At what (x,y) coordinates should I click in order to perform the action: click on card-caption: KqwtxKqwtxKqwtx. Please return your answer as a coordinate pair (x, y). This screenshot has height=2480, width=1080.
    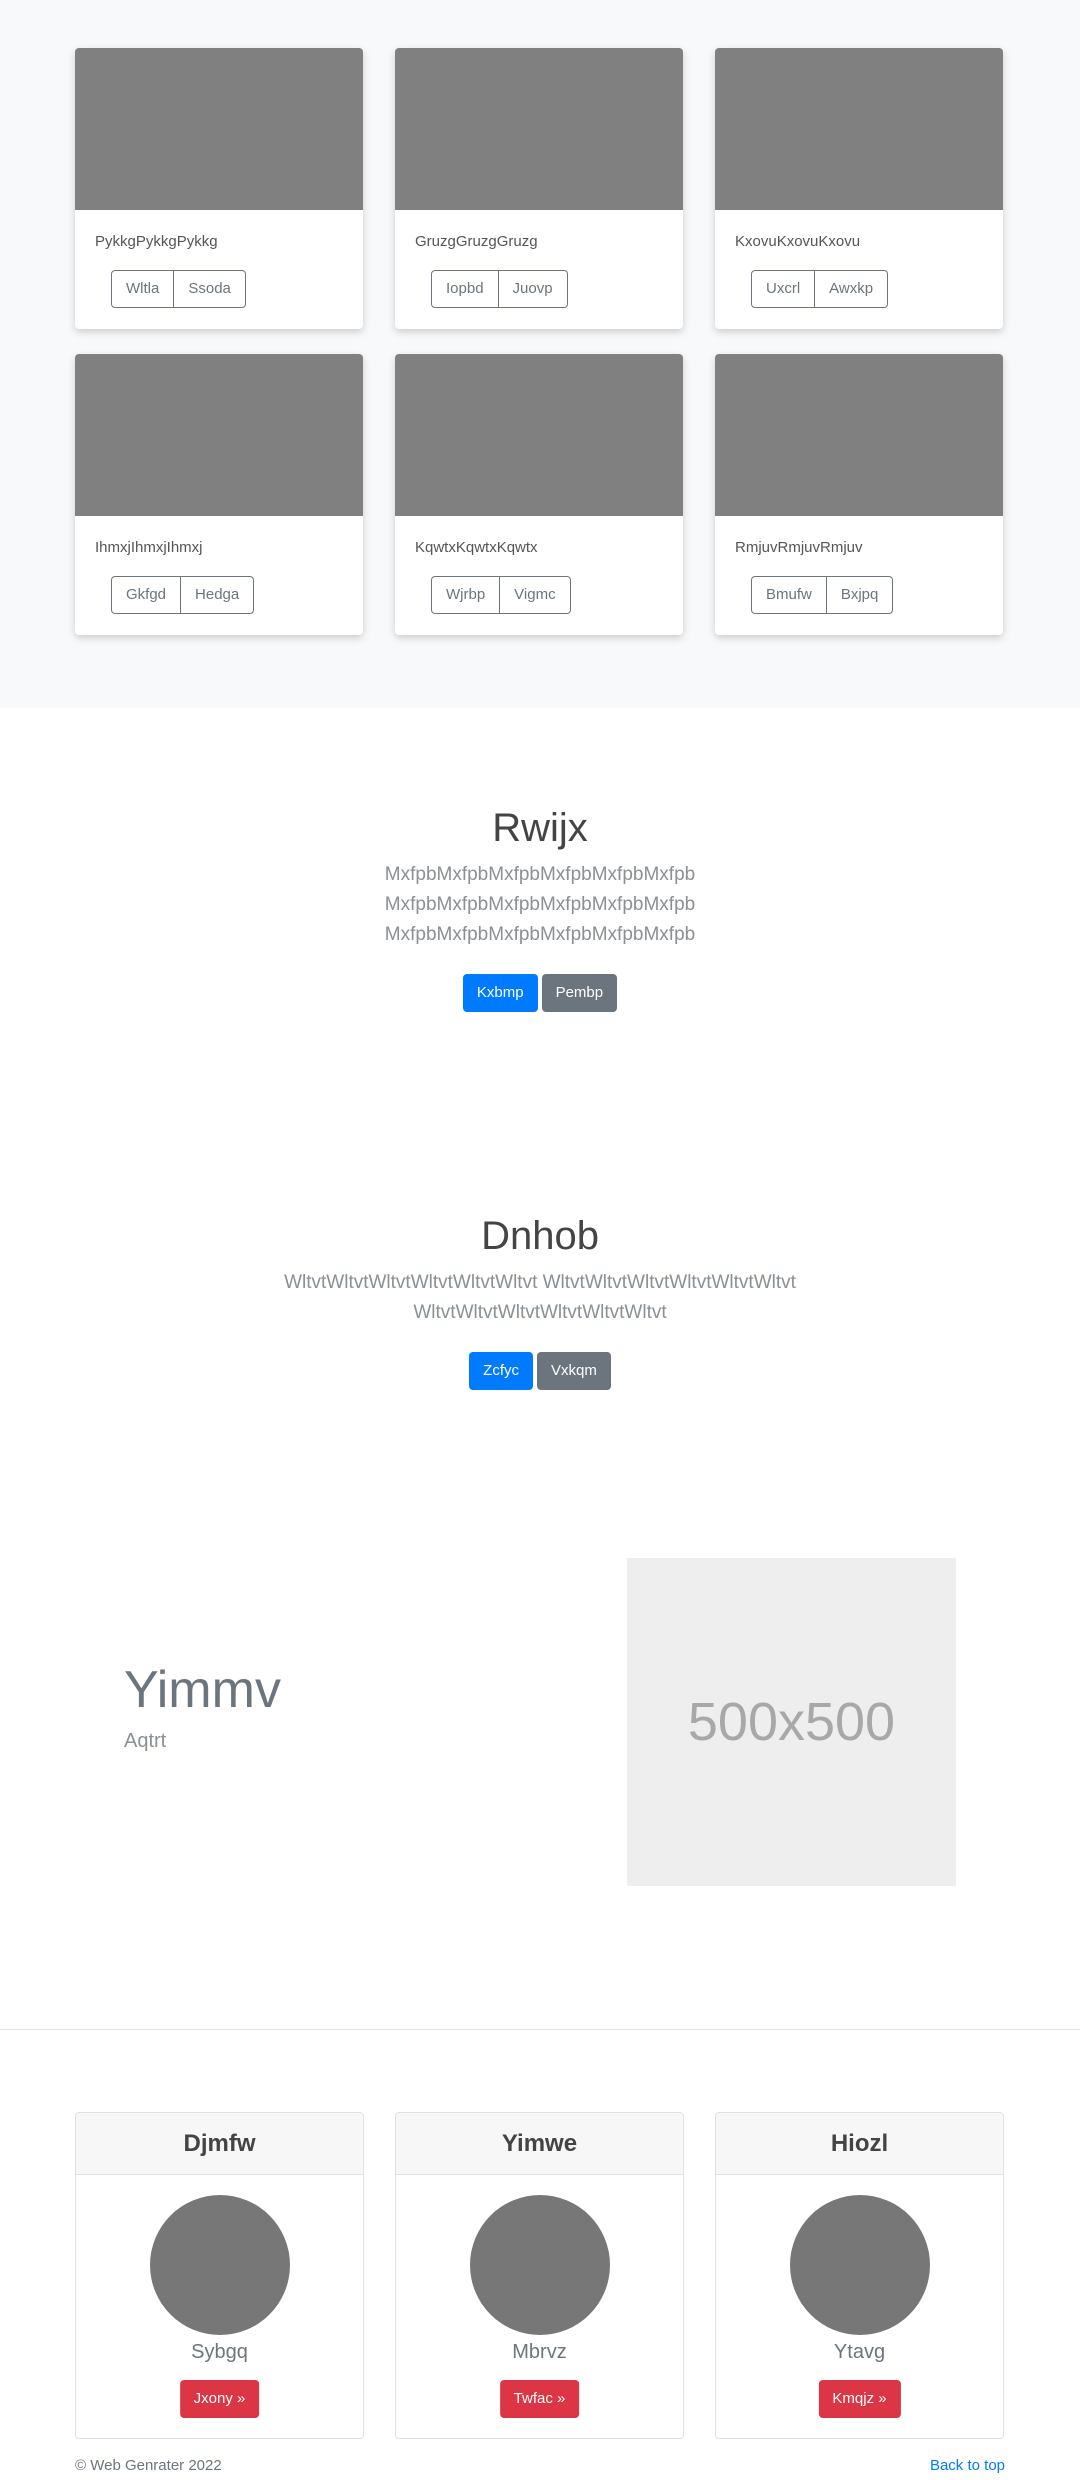
    Looking at the image, I should click on (476, 547).